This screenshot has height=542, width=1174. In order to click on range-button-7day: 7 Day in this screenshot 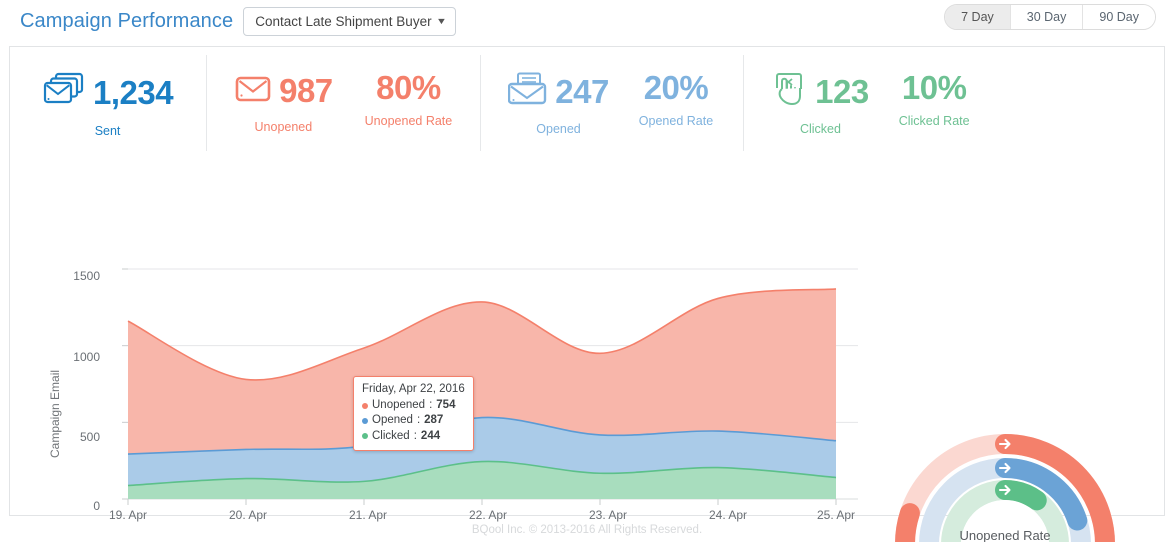, I will do `click(978, 17)`.